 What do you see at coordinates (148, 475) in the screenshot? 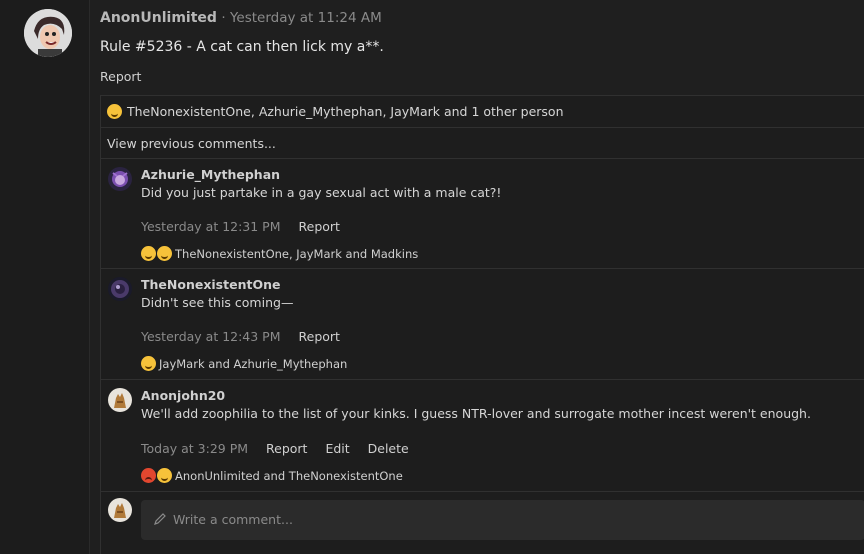
I see `angry-emoji-icon` at bounding box center [148, 475].